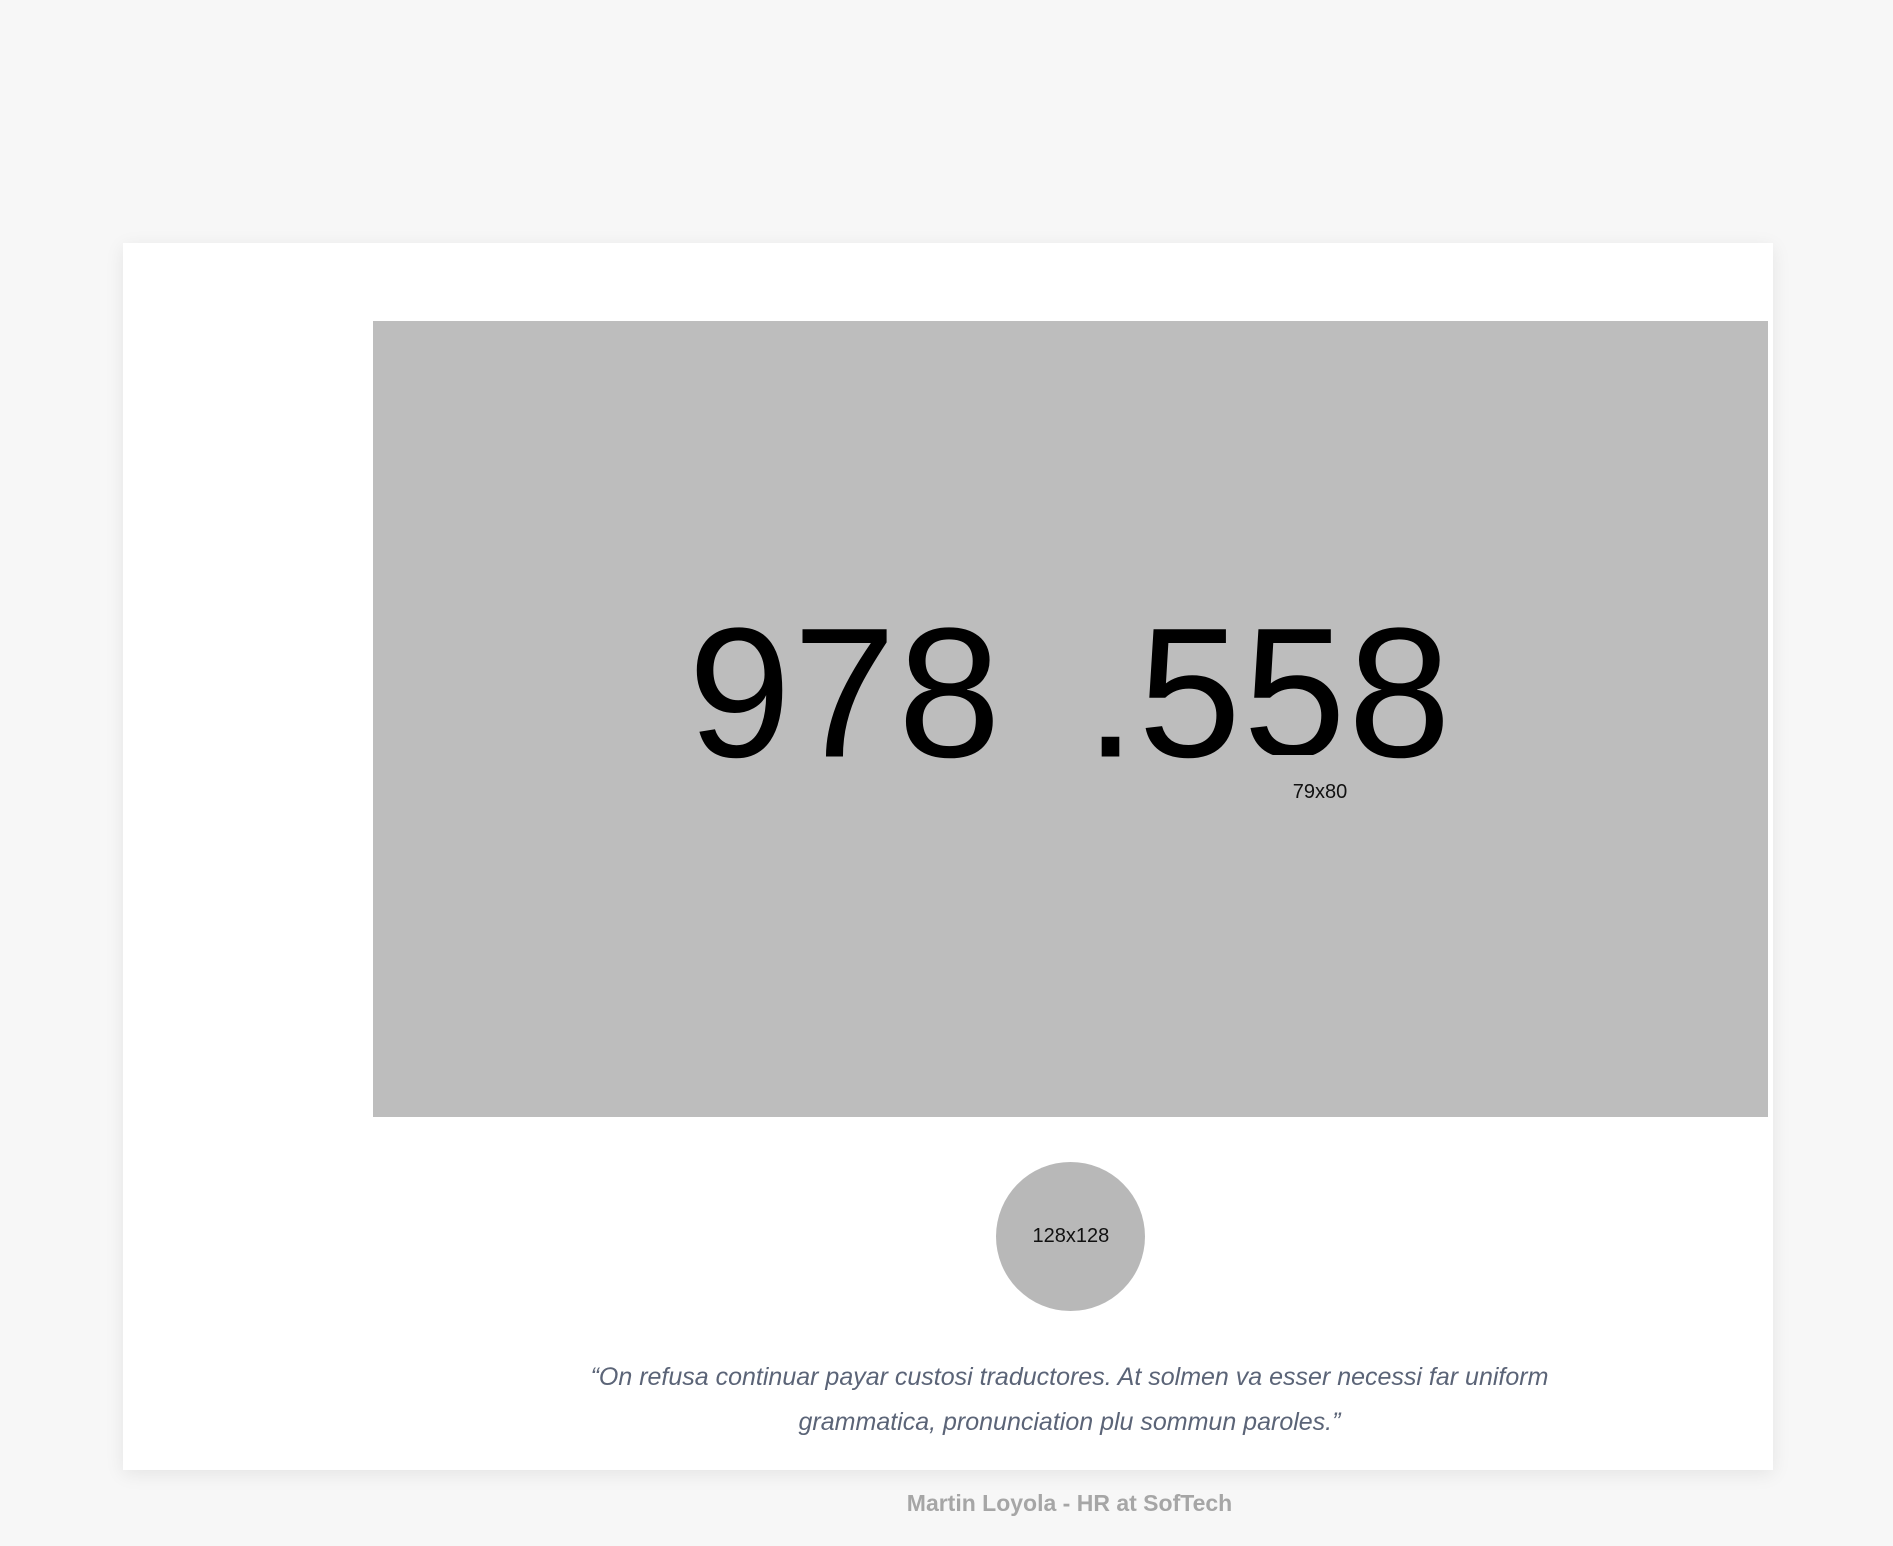 The image size is (1893, 1546). I want to click on testimonial-author: Martin Loyola - HR at SofTech, so click(1069, 1503).